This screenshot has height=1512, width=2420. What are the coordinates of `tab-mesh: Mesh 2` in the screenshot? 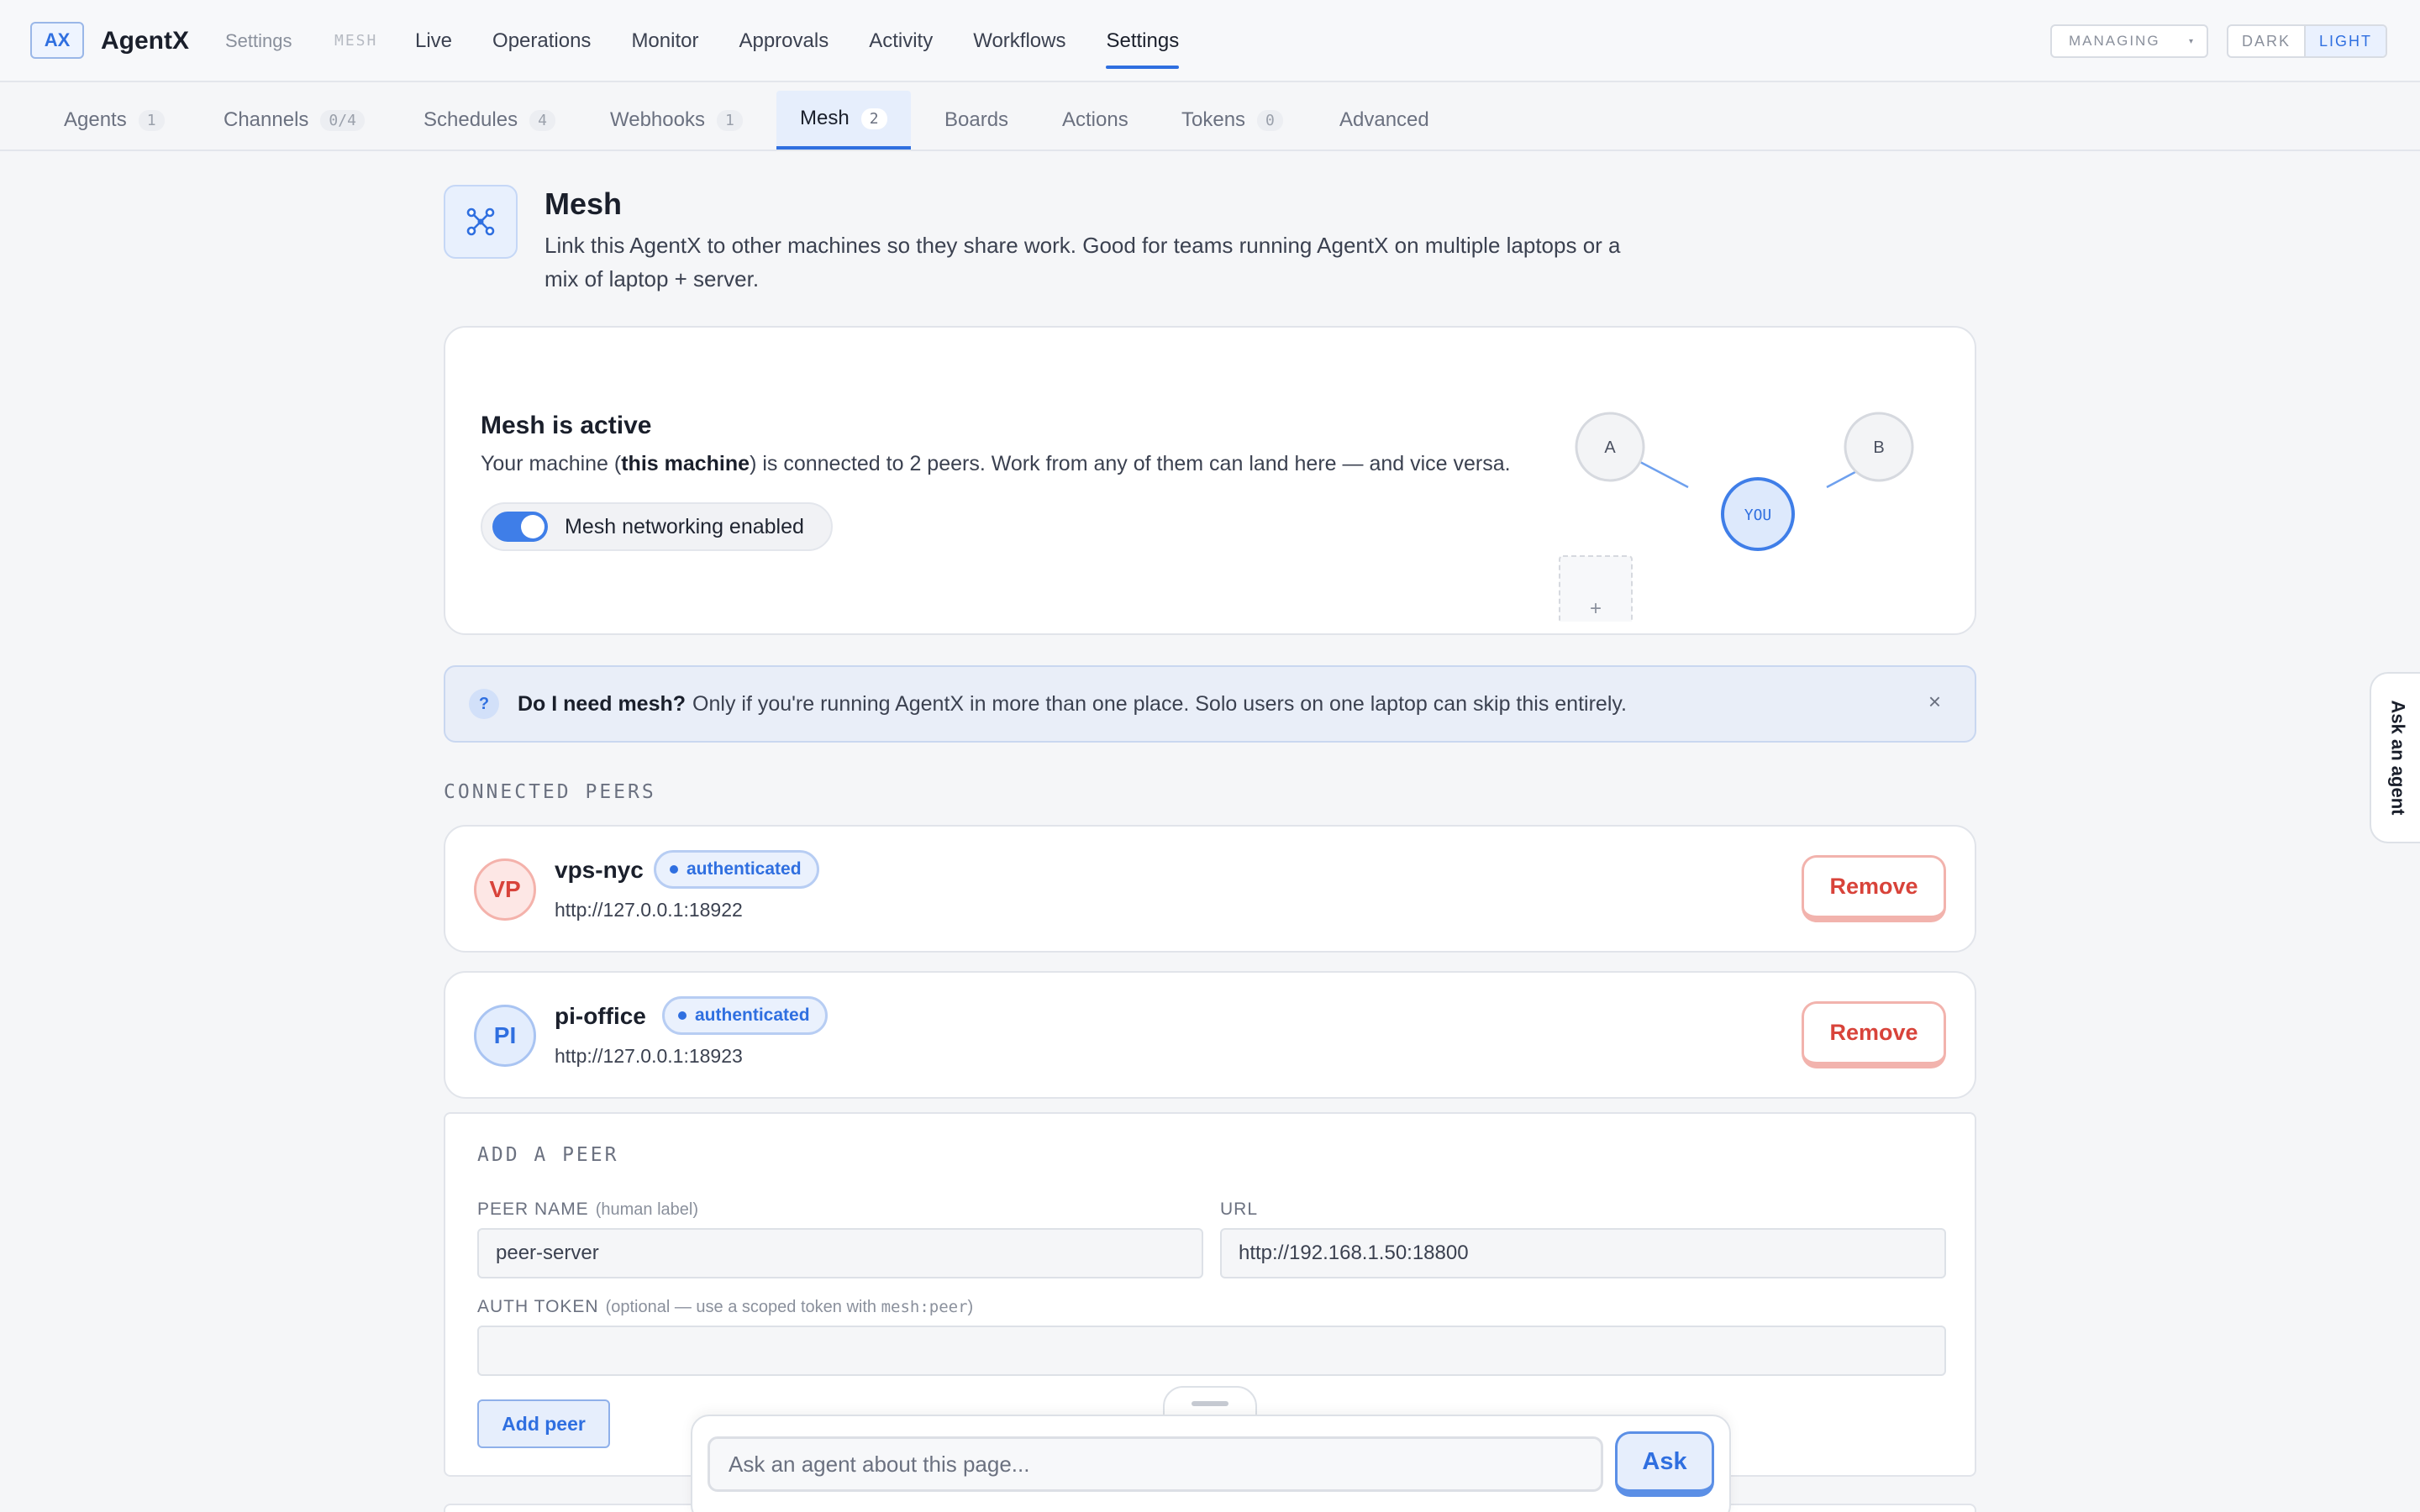 It's located at (843, 120).